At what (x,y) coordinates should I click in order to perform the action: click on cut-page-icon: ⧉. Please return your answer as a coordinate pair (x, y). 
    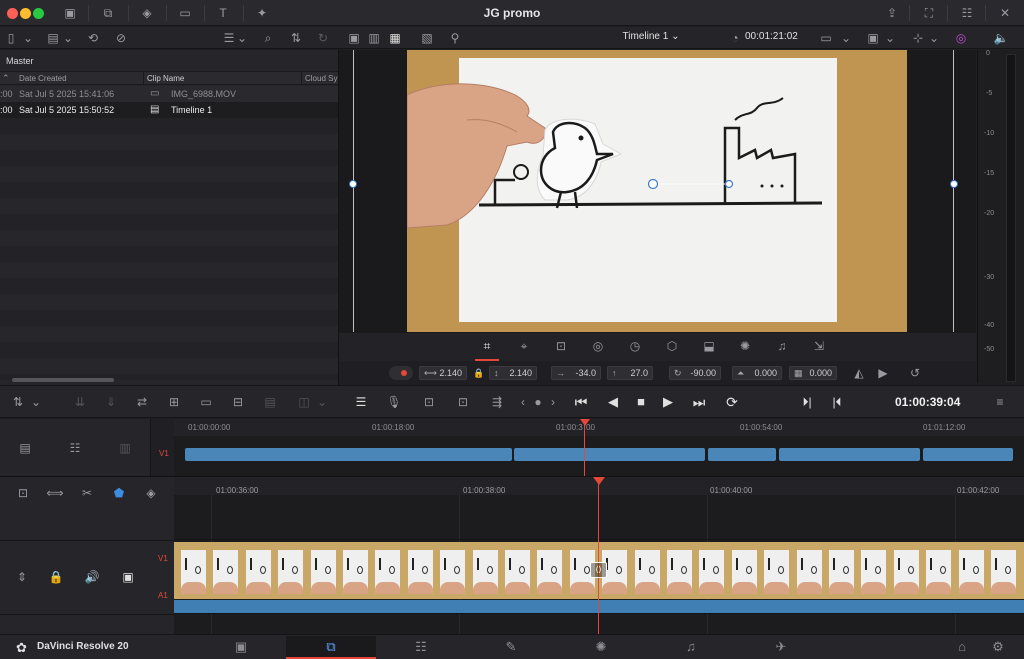
    Looking at the image, I should click on (331, 647).